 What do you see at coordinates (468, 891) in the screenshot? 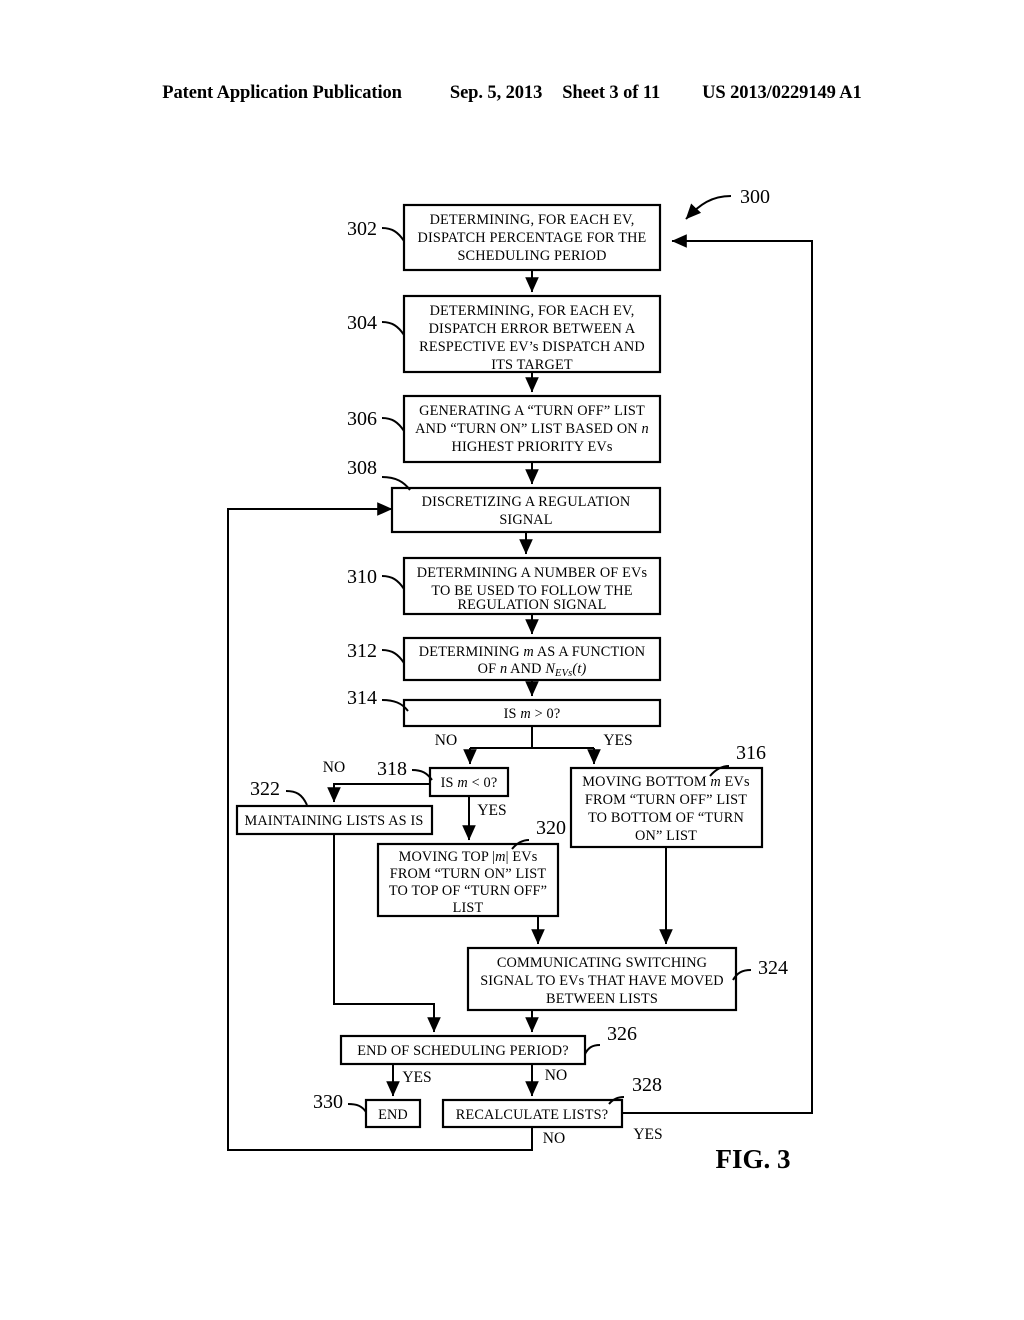
I see `node-320-line-2: TO TOP OF “TURN OFF”` at bounding box center [468, 891].